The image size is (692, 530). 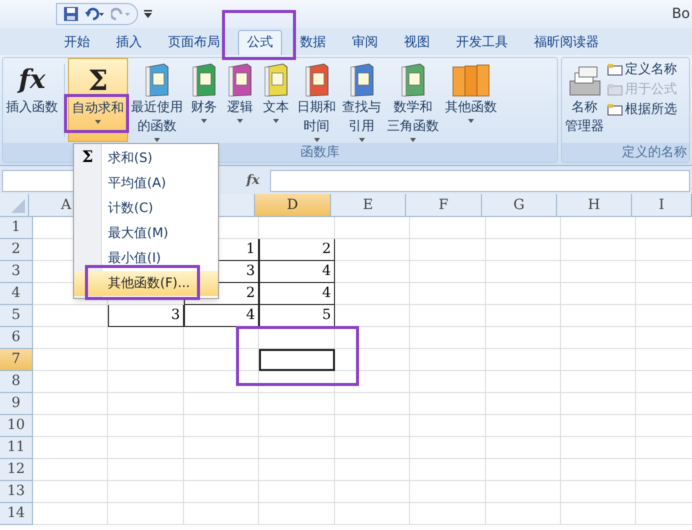 I want to click on button-label: 文本, so click(x=276, y=108).